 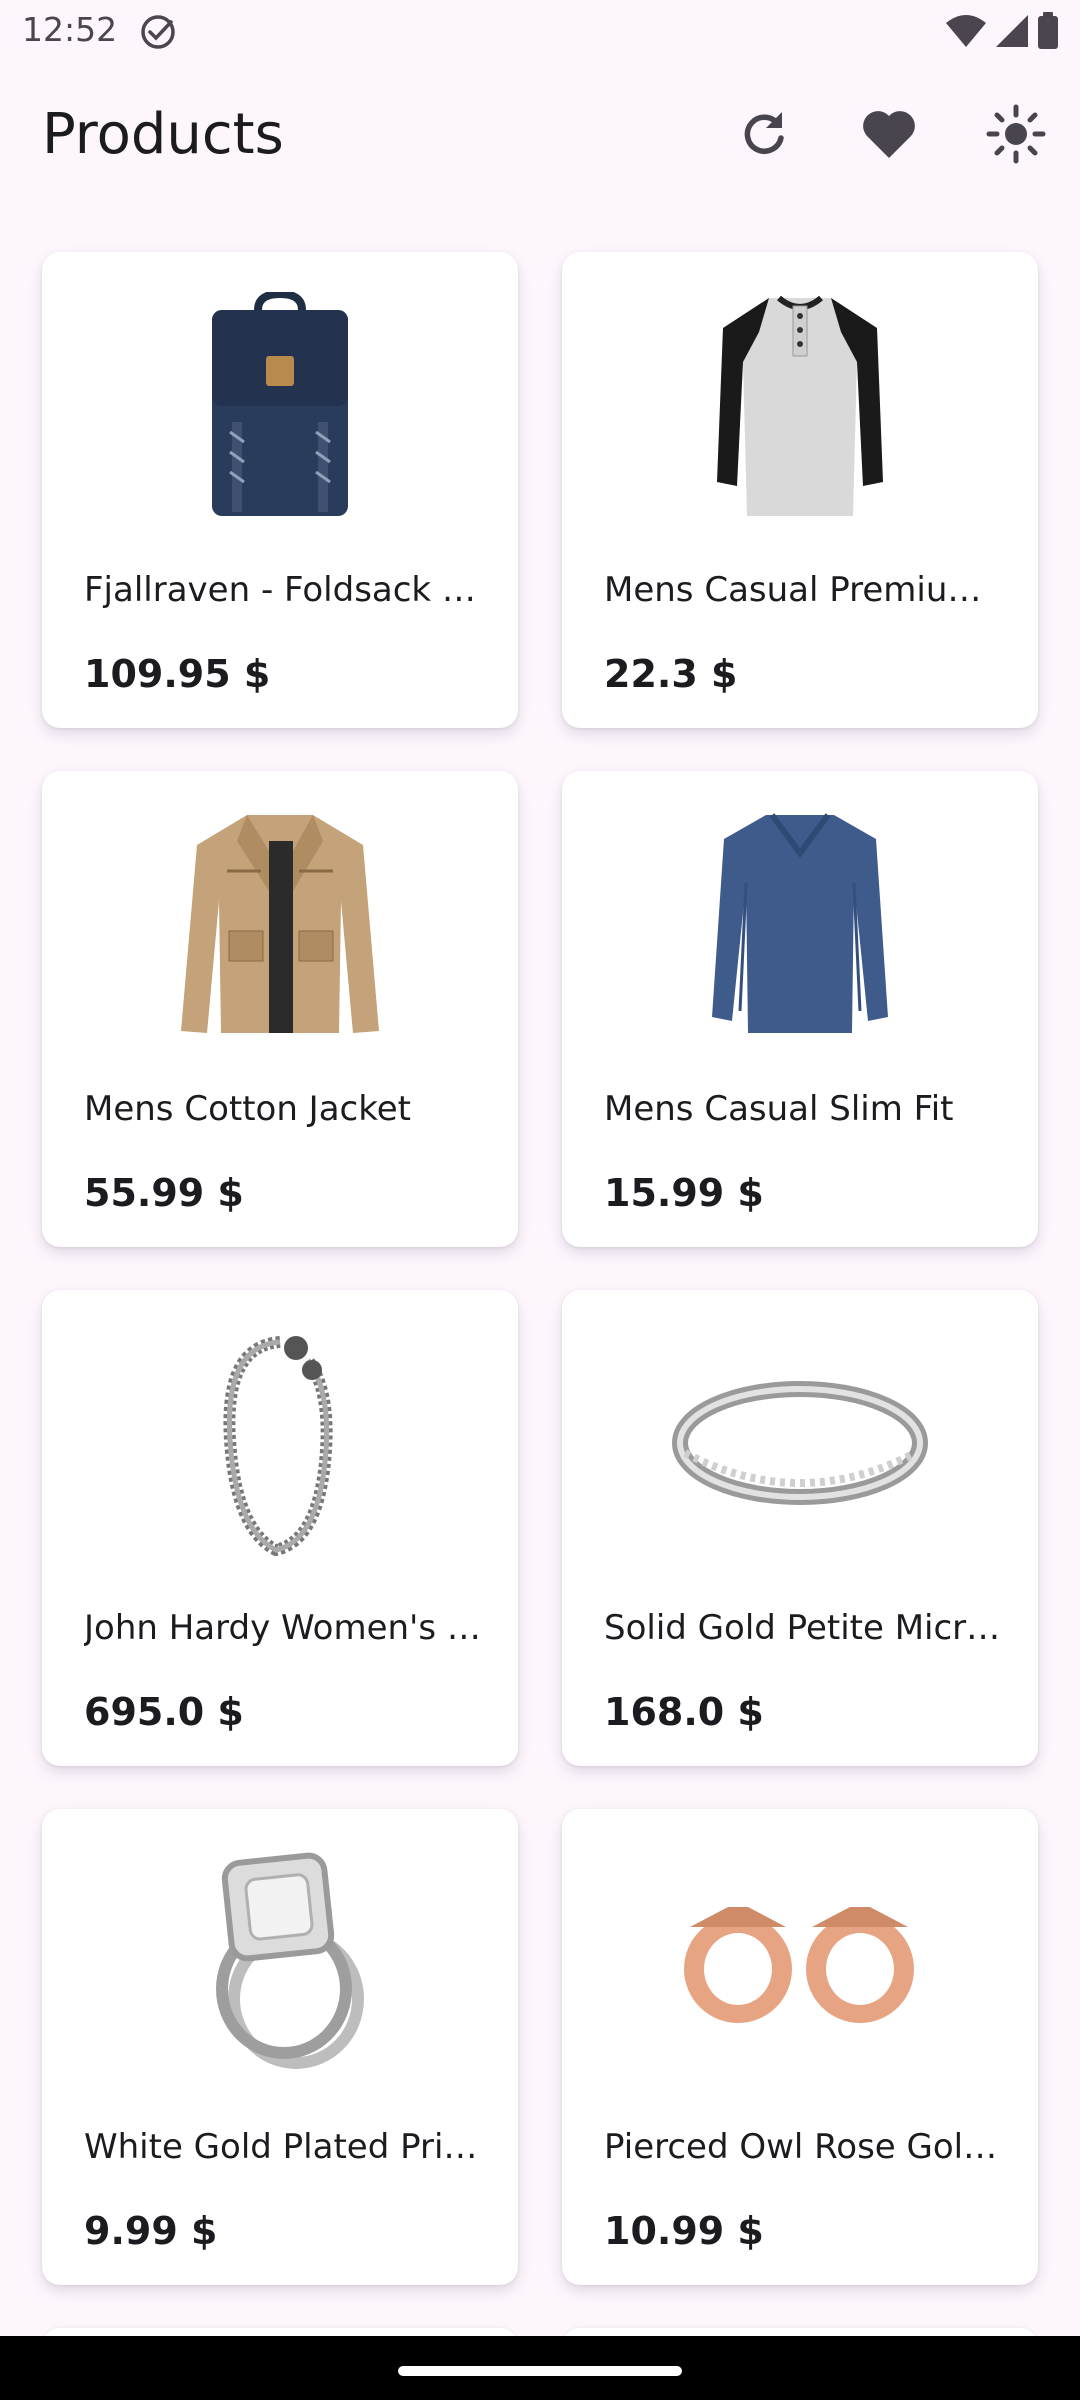 I want to click on product-price: 55.99 $, so click(x=164, y=1193).